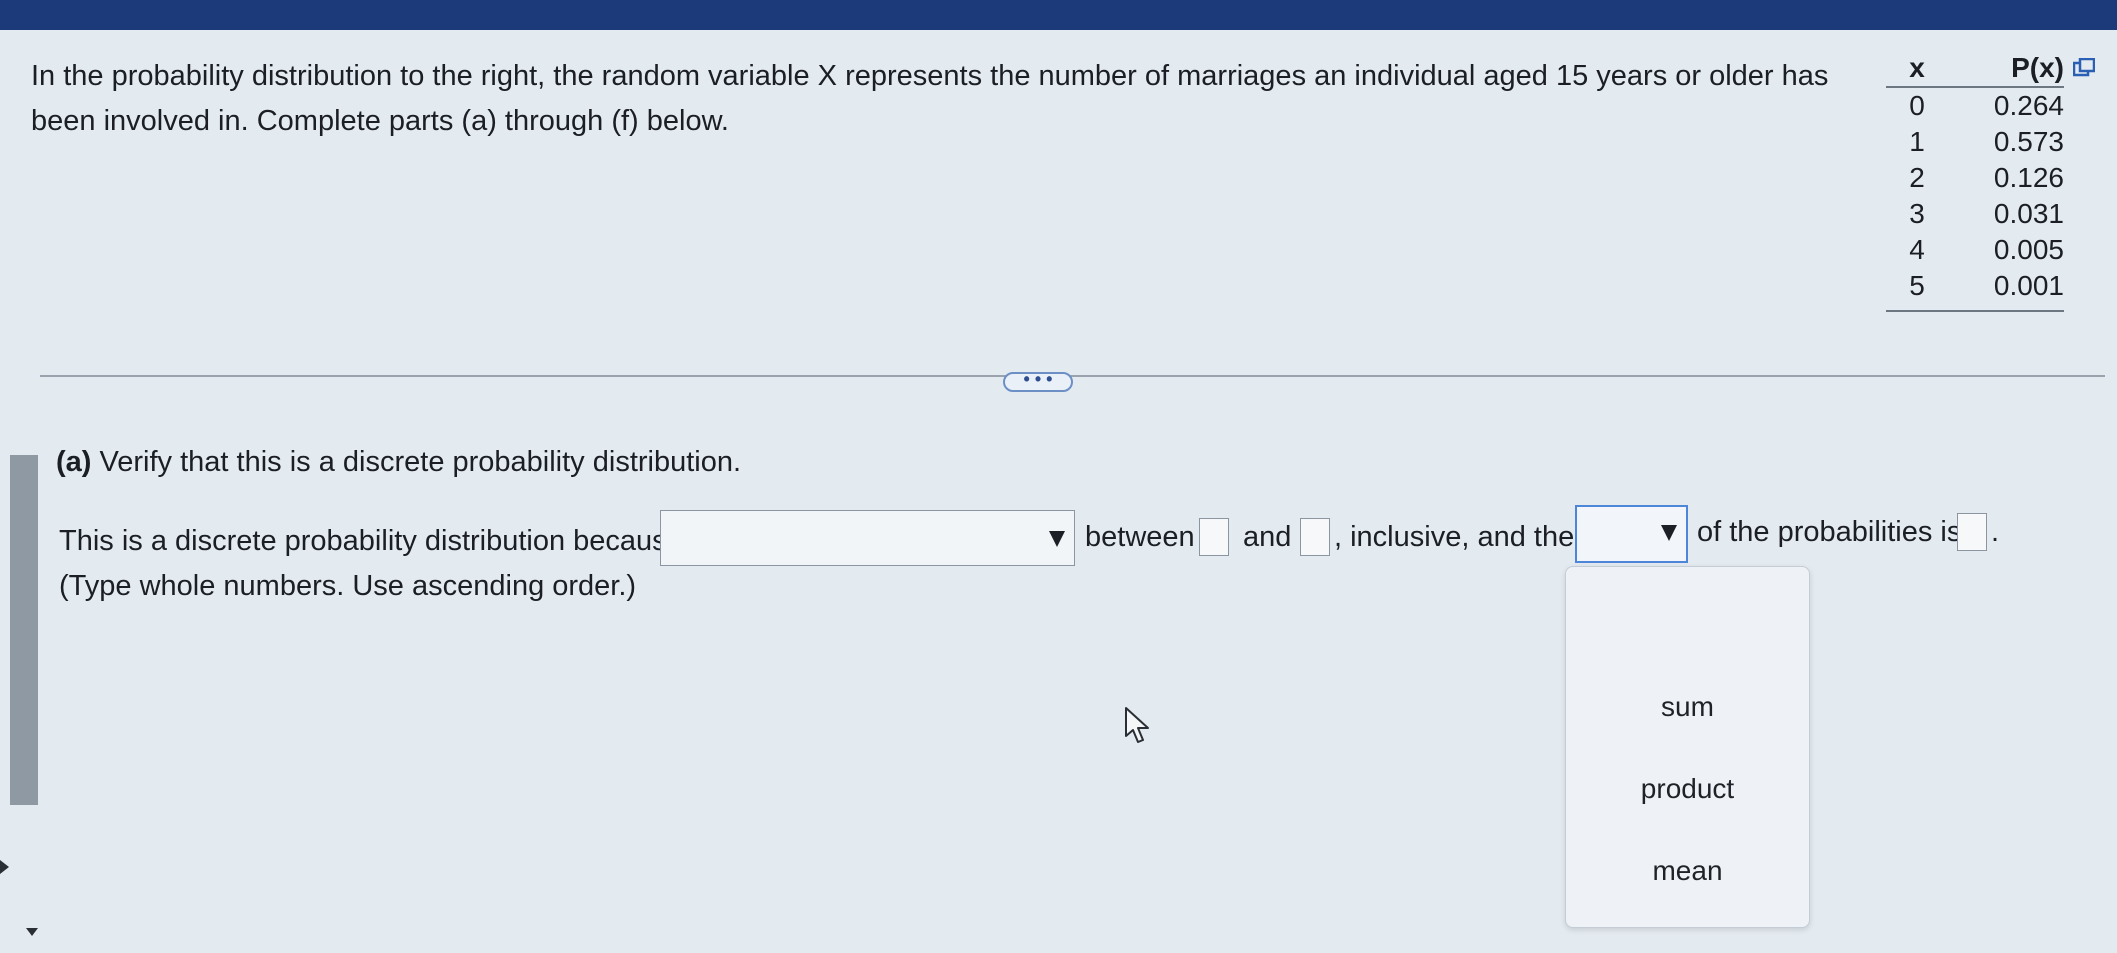 This screenshot has width=2117, height=953. I want to click on table-cell-px: 0.005, so click(2028, 249).